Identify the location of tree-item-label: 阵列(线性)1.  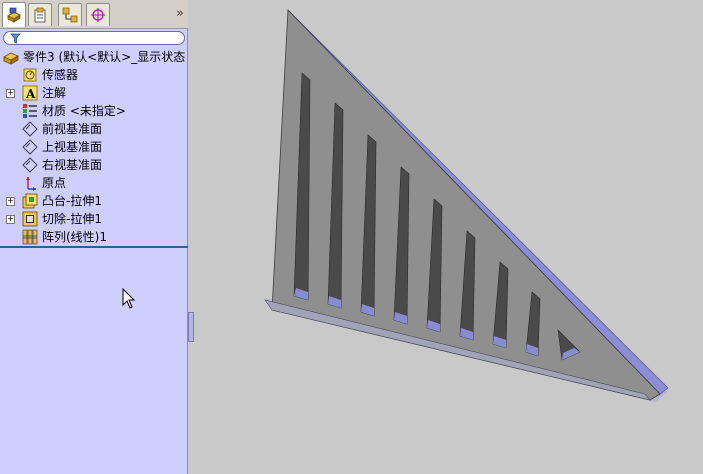
(74, 237).